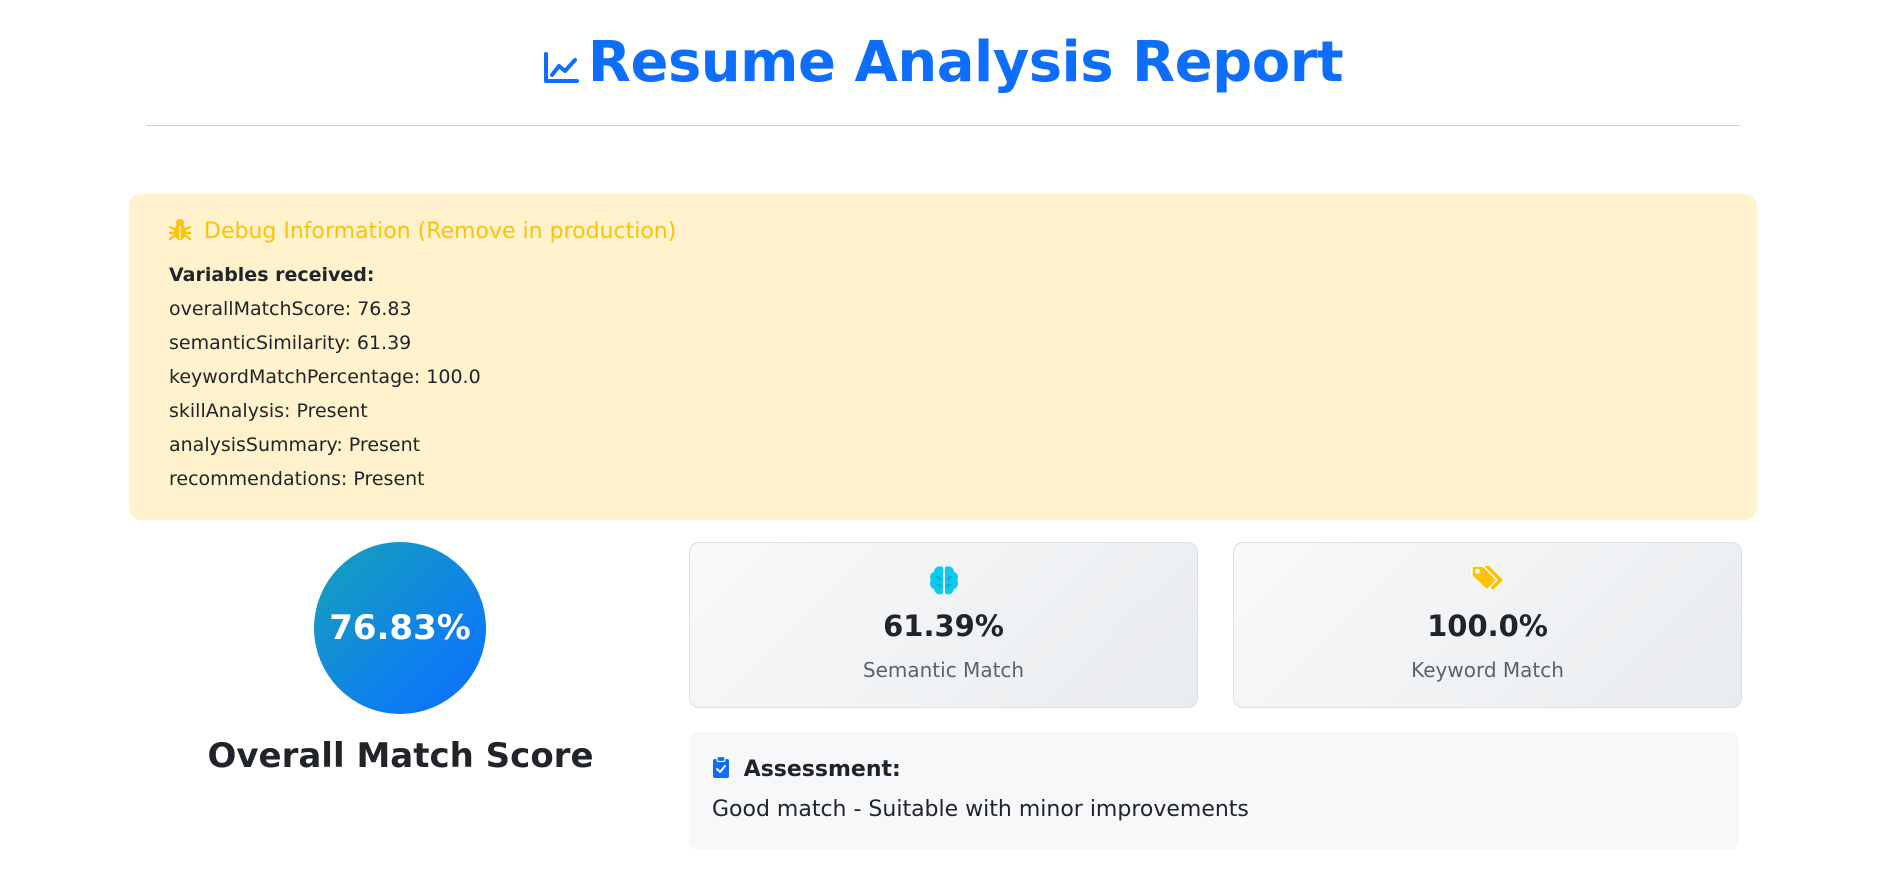  Describe the element at coordinates (186, 231) in the screenshot. I see `bug-icon` at that location.